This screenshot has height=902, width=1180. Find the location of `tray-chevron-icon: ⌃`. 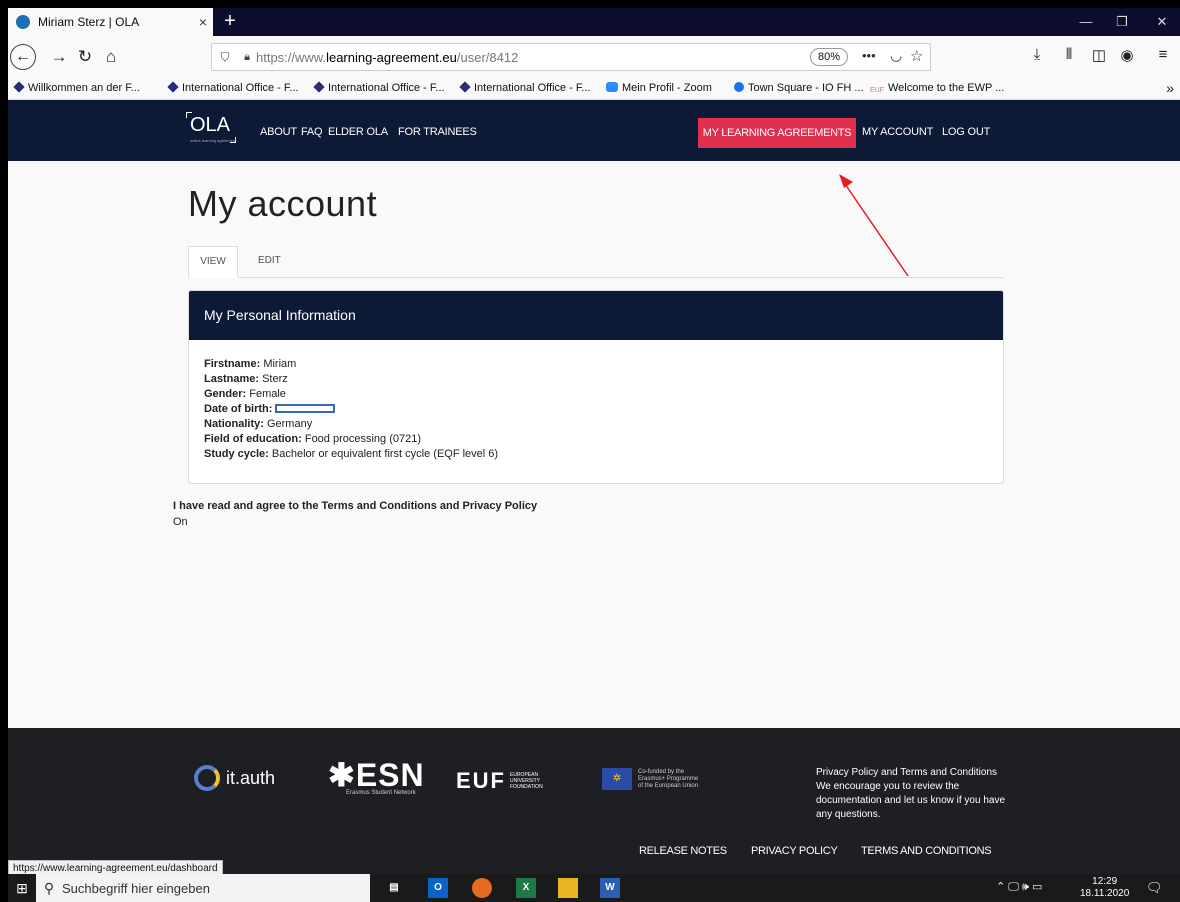

tray-chevron-icon: ⌃ is located at coordinates (1000, 887).